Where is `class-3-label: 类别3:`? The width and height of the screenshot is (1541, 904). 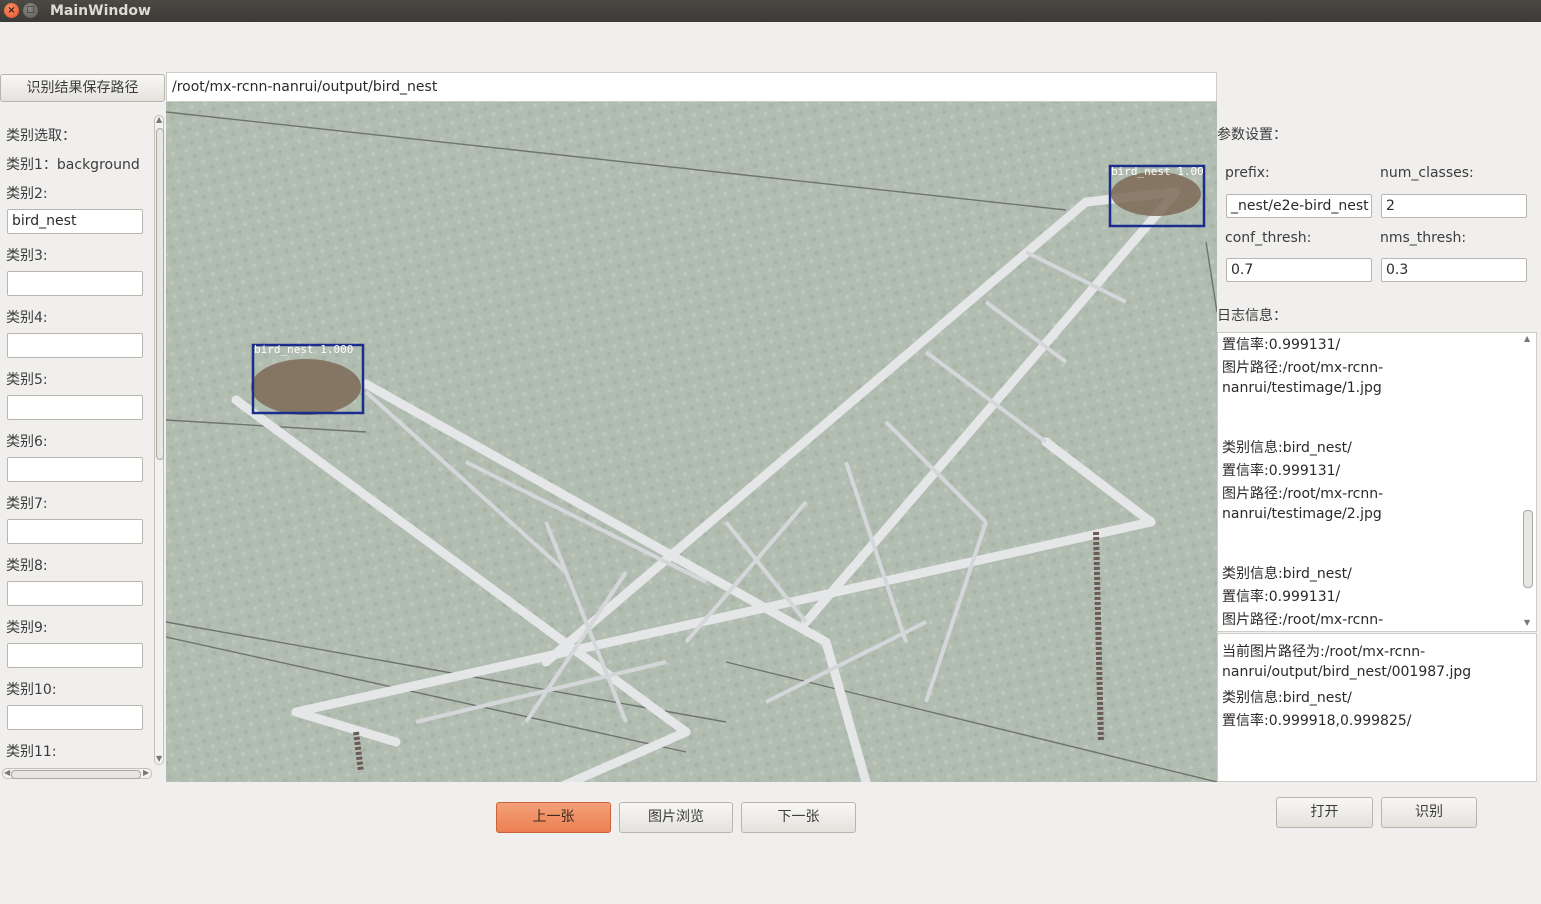
class-3-label: 类别3: is located at coordinates (27, 256).